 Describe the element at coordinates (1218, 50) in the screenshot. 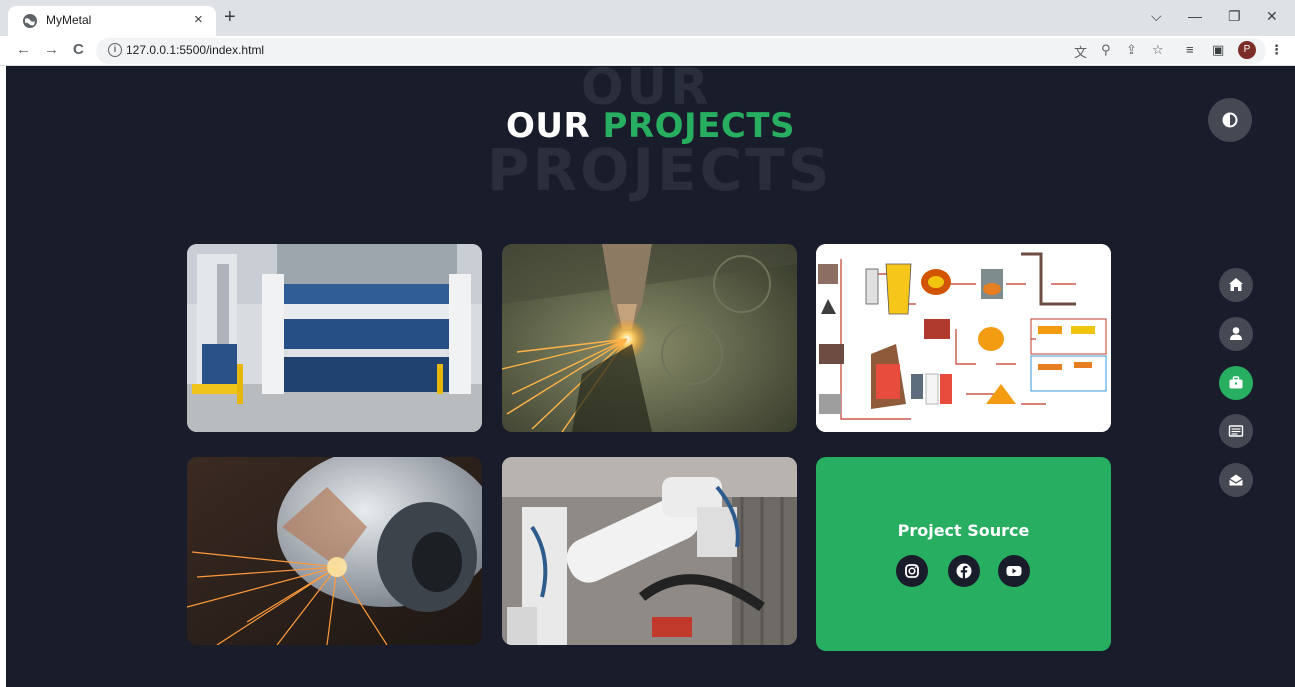

I see `side-panel-icon: ▣` at that location.